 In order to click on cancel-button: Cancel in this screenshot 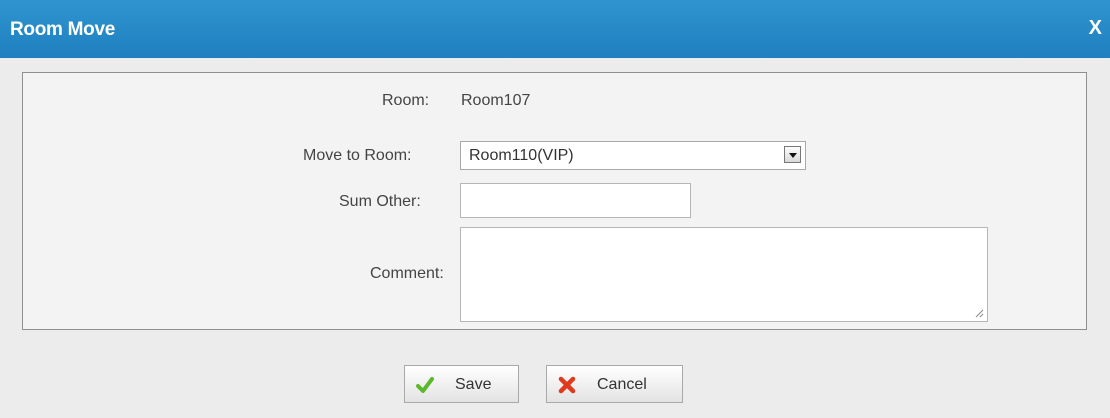, I will do `click(614, 384)`.